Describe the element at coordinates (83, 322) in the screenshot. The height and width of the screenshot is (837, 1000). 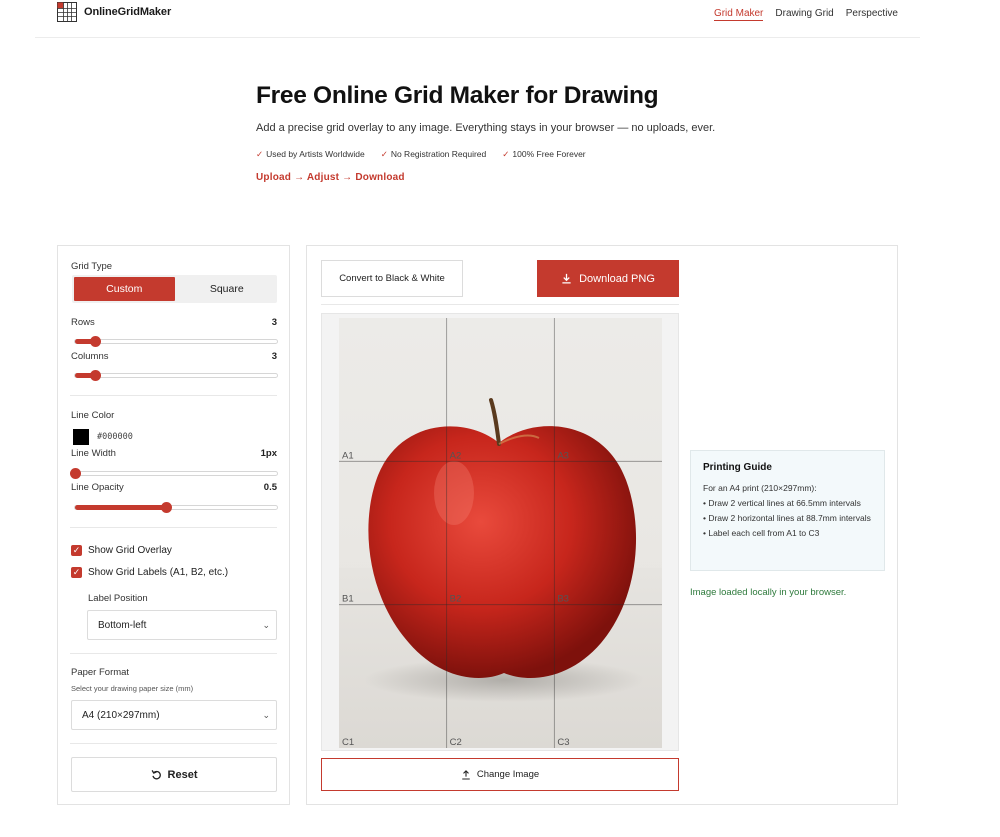
I see `rows-label: Rows` at that location.